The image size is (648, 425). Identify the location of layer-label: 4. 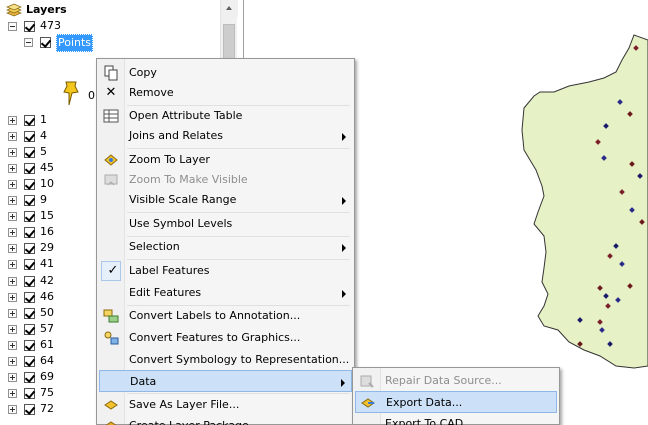
(43, 135).